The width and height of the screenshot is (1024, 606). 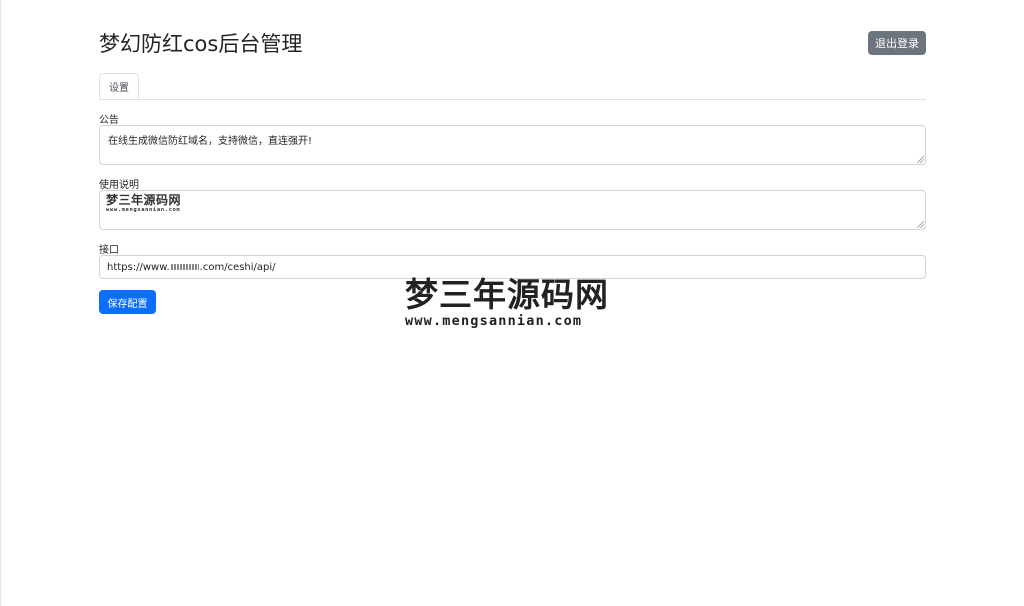 What do you see at coordinates (127, 302) in the screenshot?
I see `save-config-button: 保存配置` at bounding box center [127, 302].